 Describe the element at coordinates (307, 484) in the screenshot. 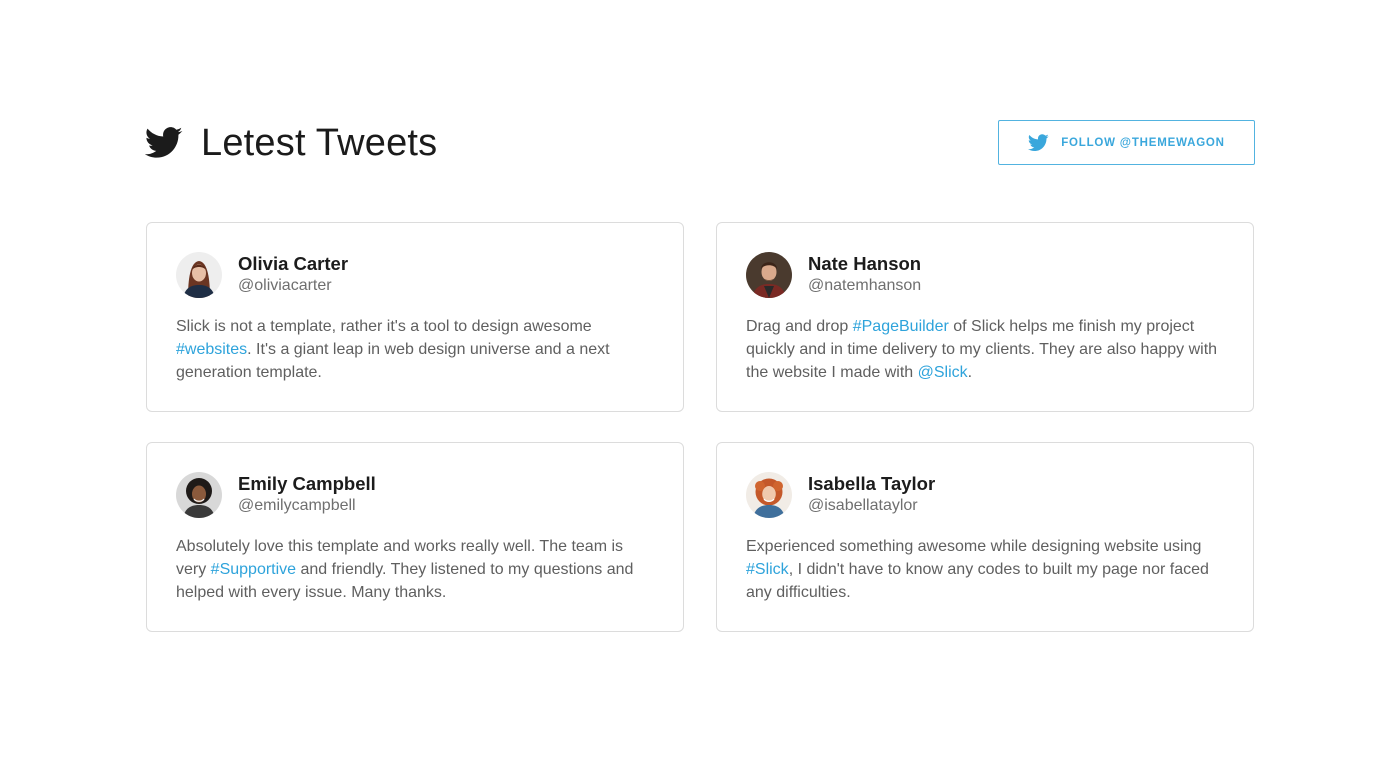

I see `author-name: Emily Campbell` at that location.